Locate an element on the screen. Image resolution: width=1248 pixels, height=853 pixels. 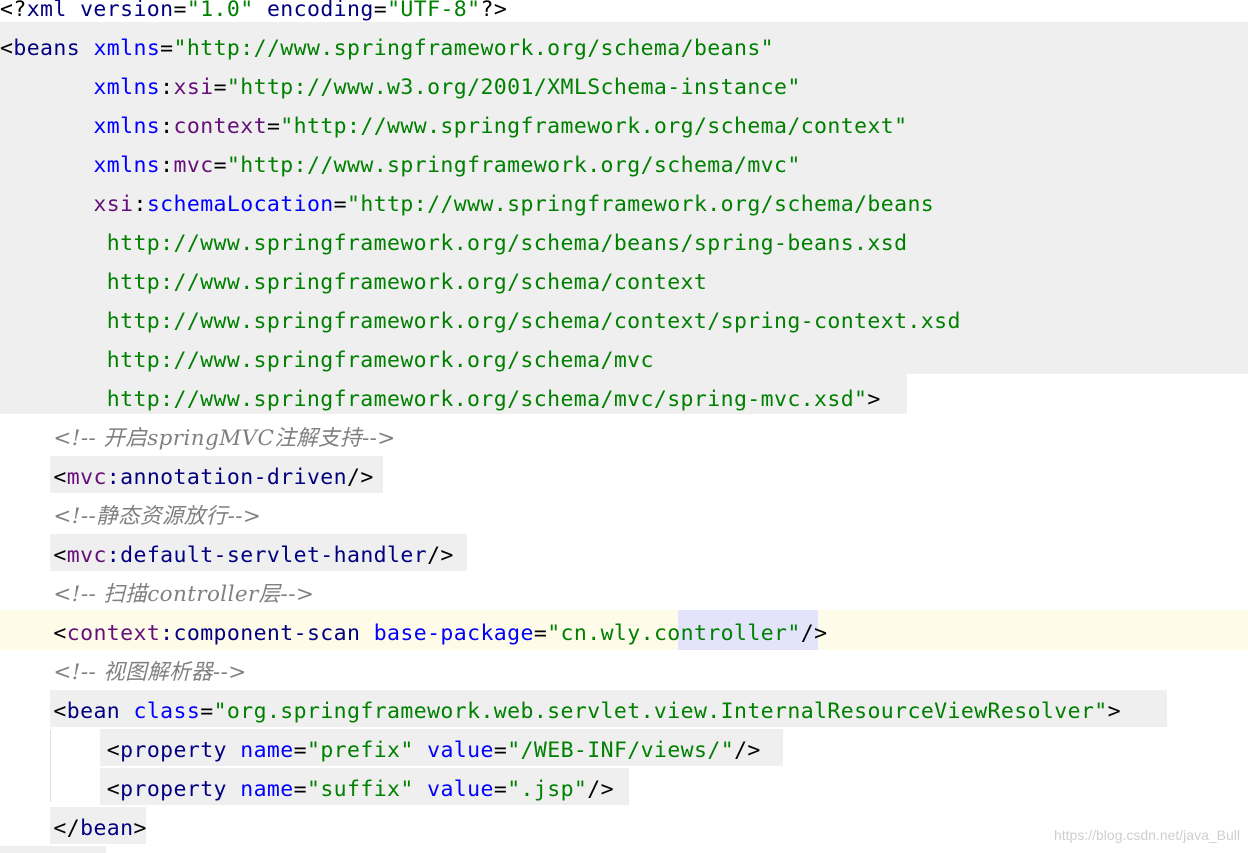
code-token: <!-- 开启springMVC注解支持--> is located at coordinates (224, 438).